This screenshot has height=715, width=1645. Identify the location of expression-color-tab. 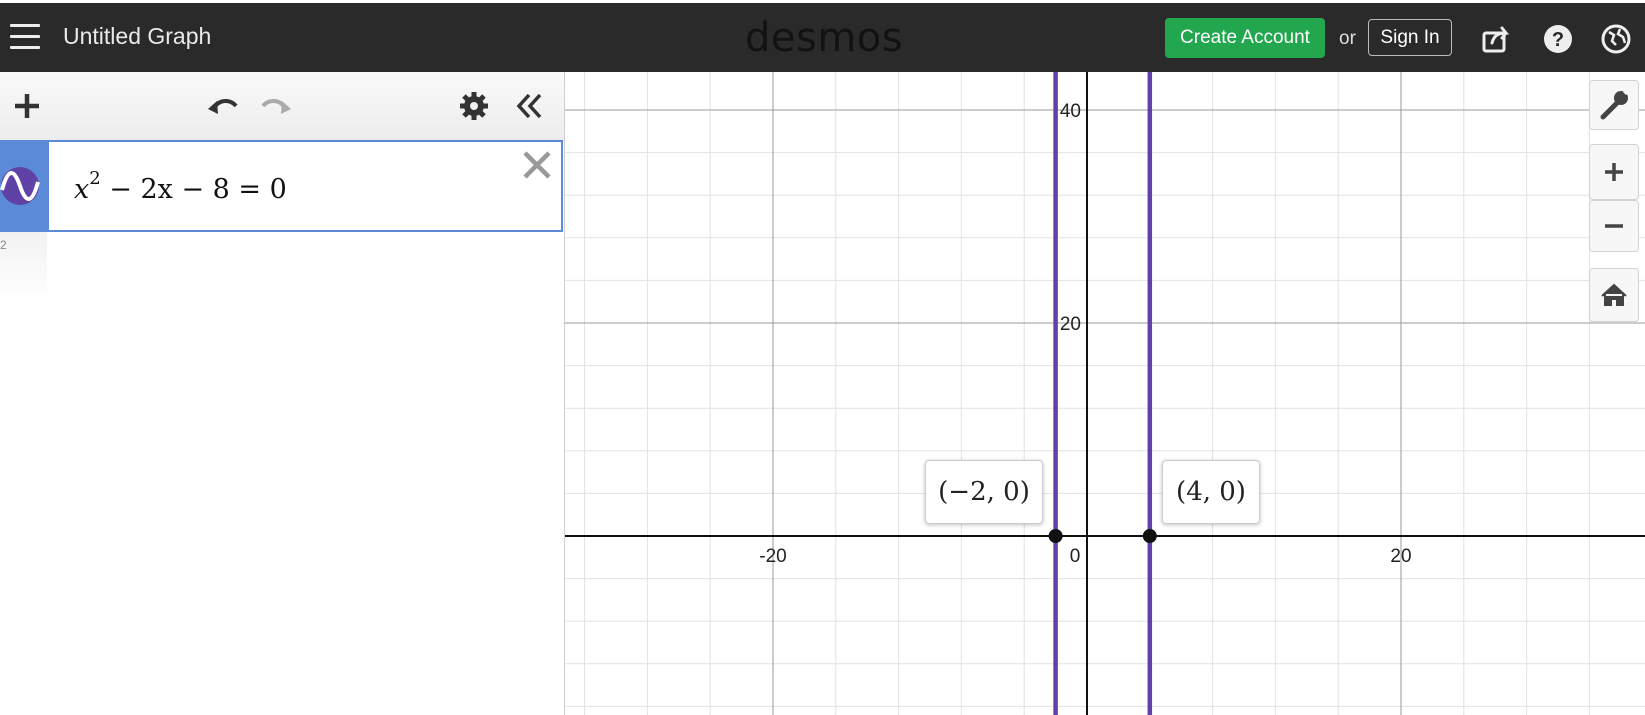
(24, 186).